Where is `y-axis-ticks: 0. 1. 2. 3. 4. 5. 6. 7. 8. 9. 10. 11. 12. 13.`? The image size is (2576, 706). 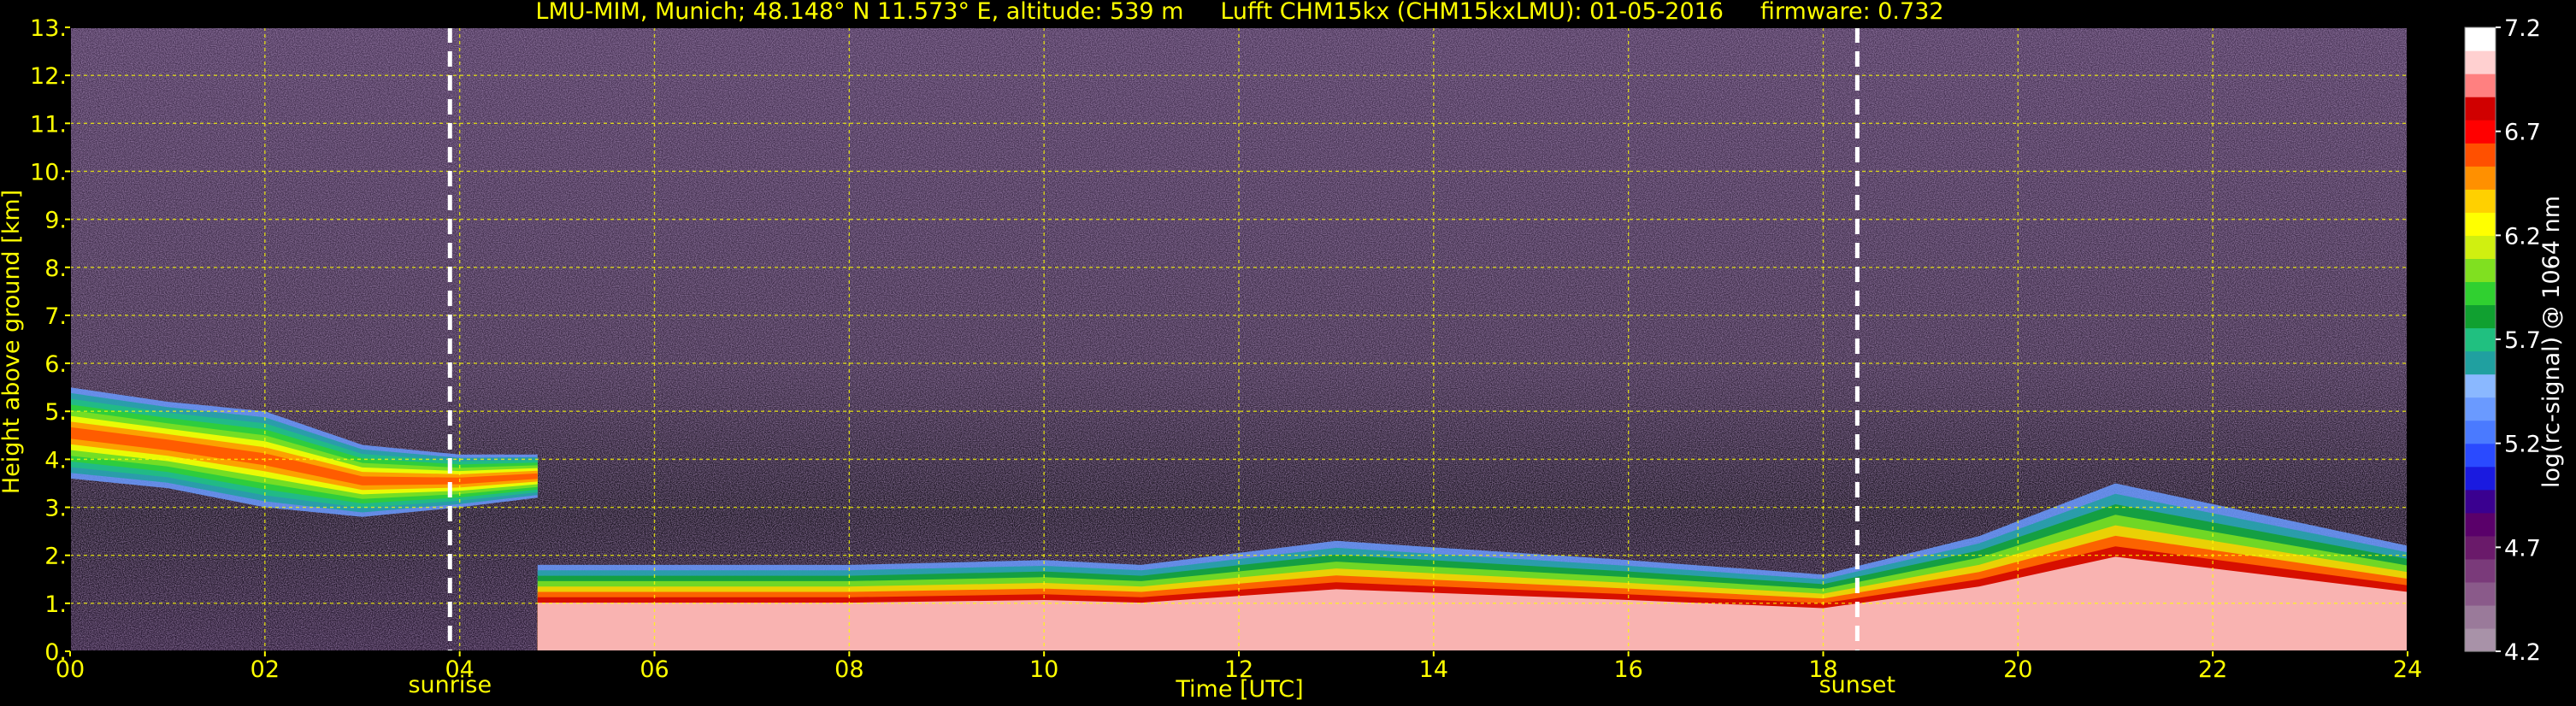
y-axis-ticks: 0. 1. 2. 3. 4. 5. 6. 7. 8. 9. 10. 11. 12. 13. is located at coordinates (50, 340).